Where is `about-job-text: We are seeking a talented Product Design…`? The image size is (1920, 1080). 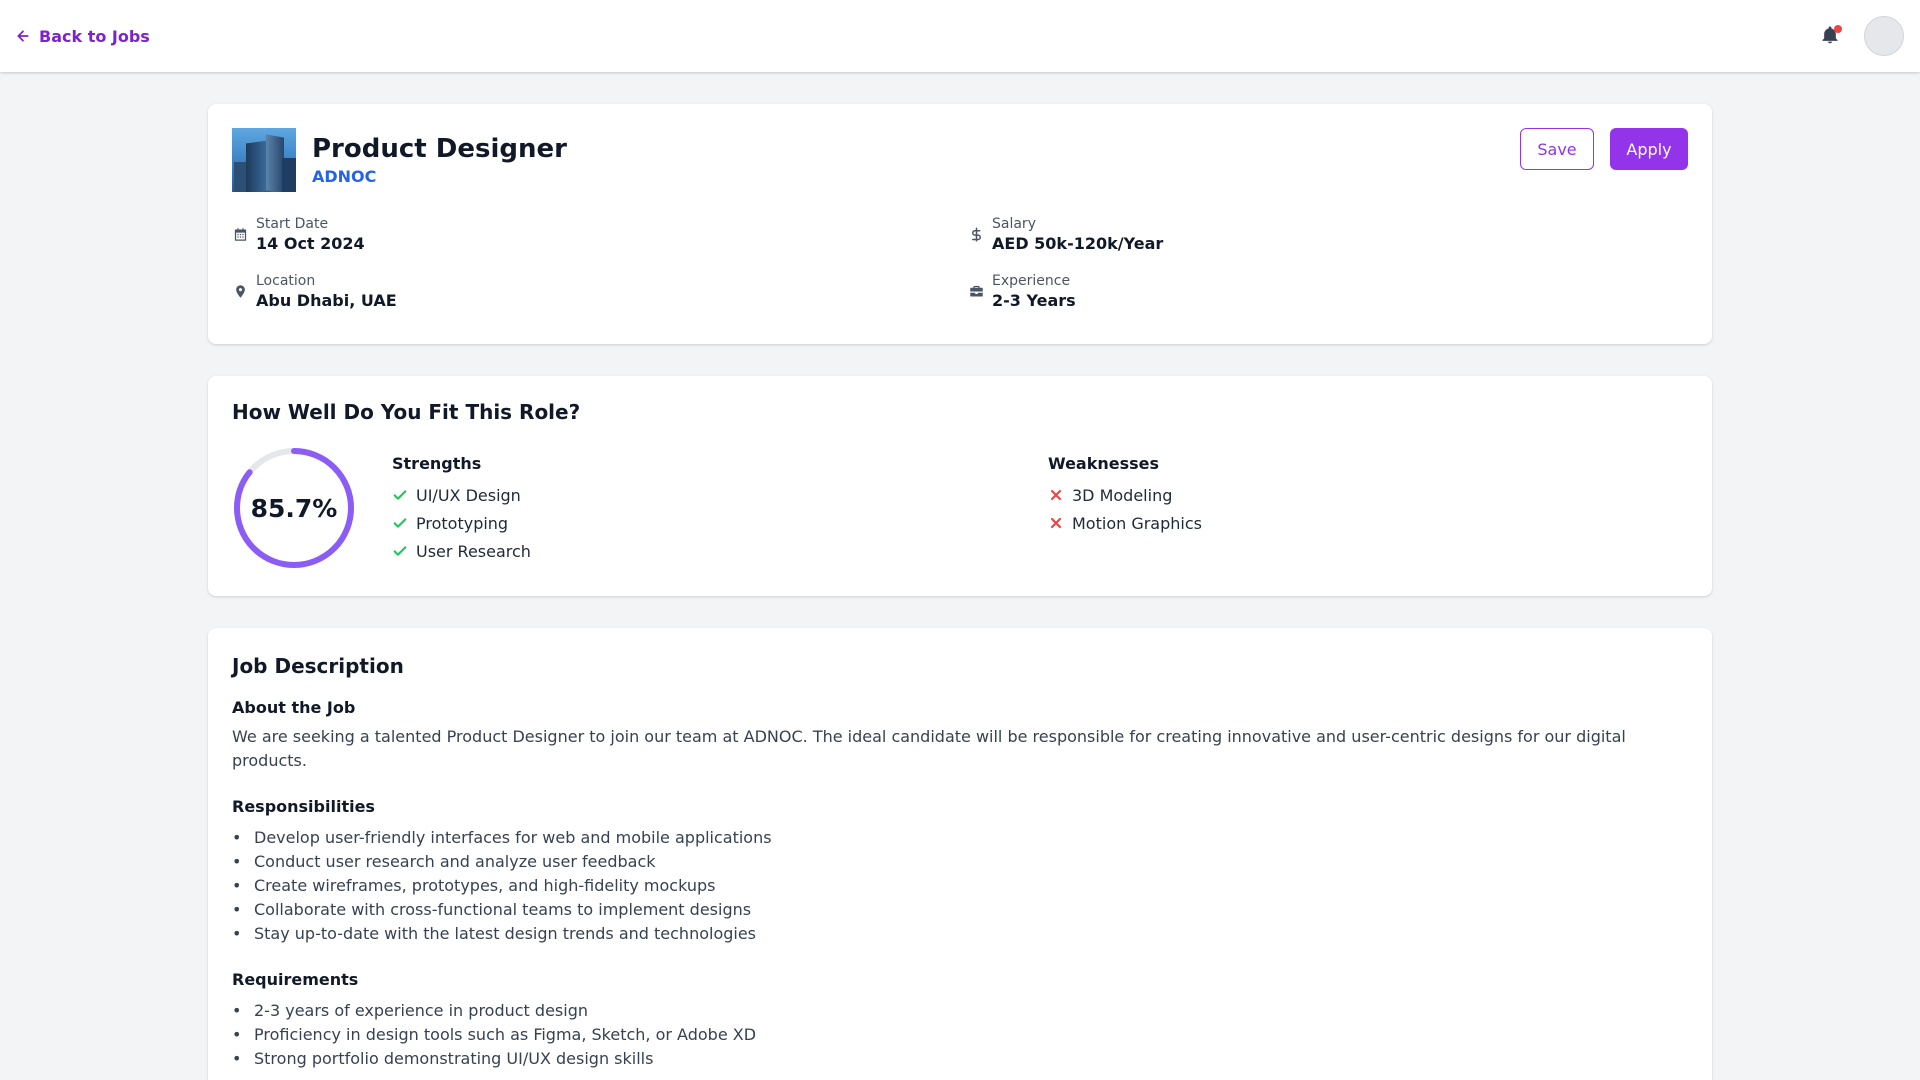 about-job-text: We are seeking a talented Product Design… is located at coordinates (929, 748).